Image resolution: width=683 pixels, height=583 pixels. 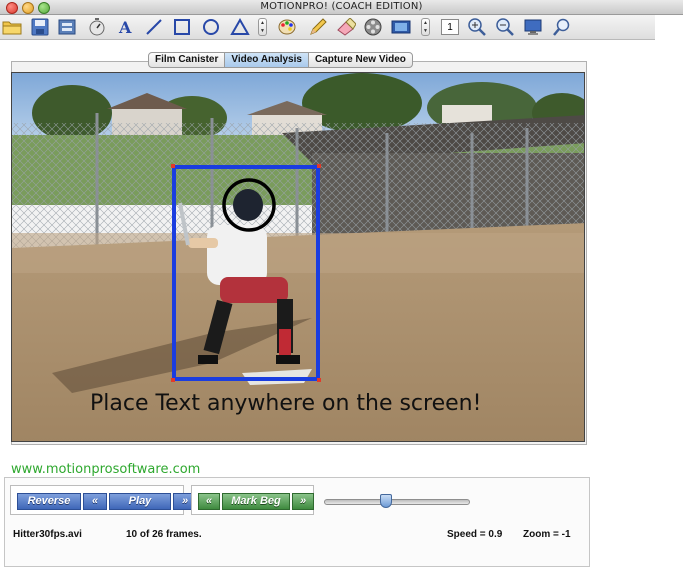 I want to click on frame-step-field: 1, so click(x=450, y=27).